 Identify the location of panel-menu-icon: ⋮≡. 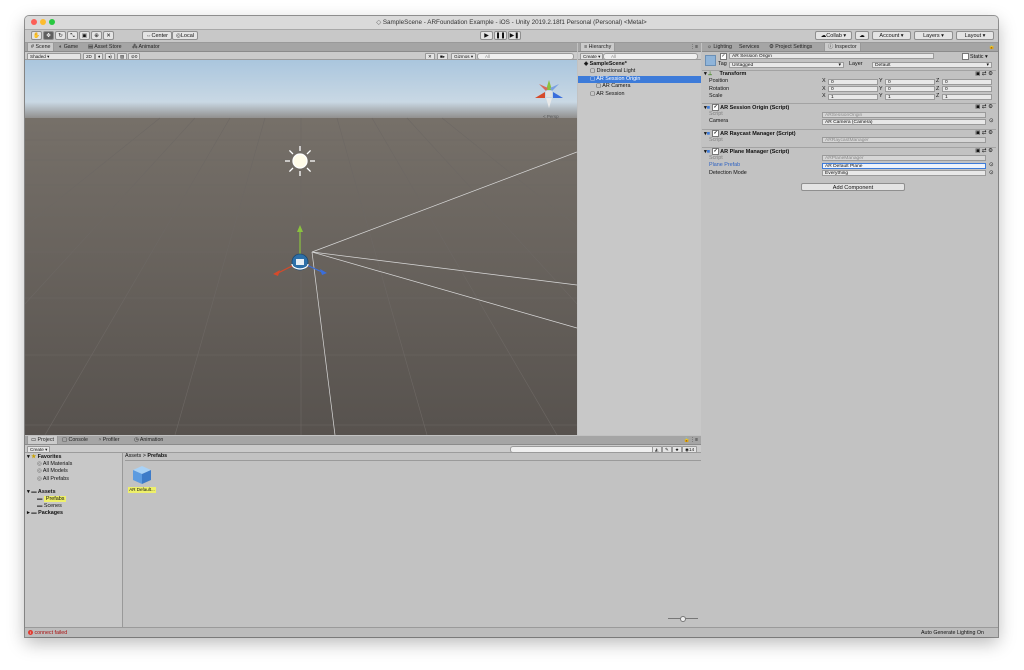
(694, 47).